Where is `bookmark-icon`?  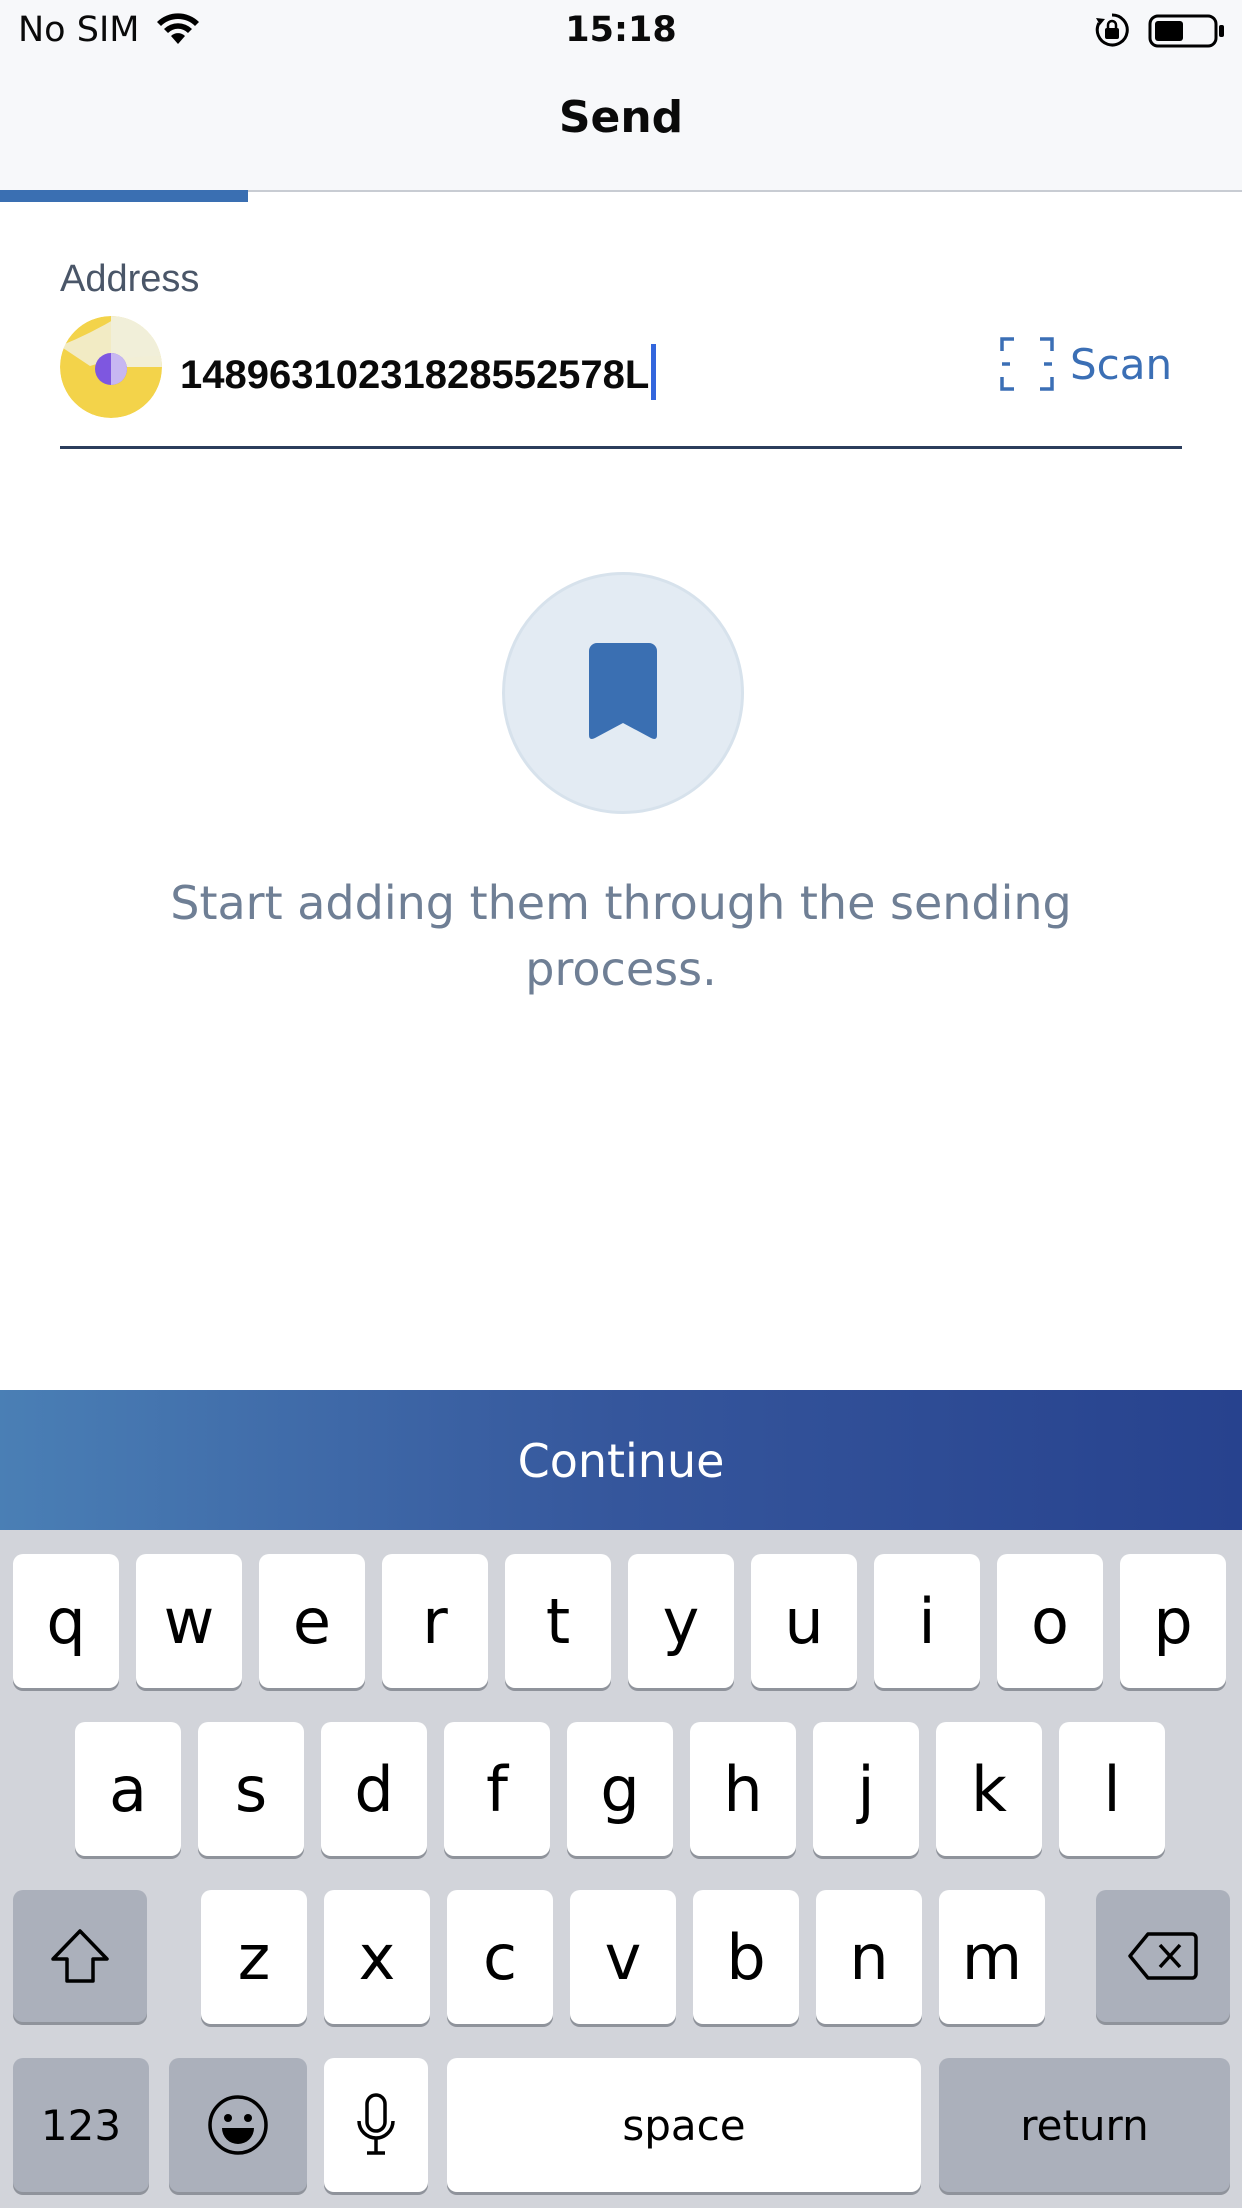
bookmark-icon is located at coordinates (623, 691).